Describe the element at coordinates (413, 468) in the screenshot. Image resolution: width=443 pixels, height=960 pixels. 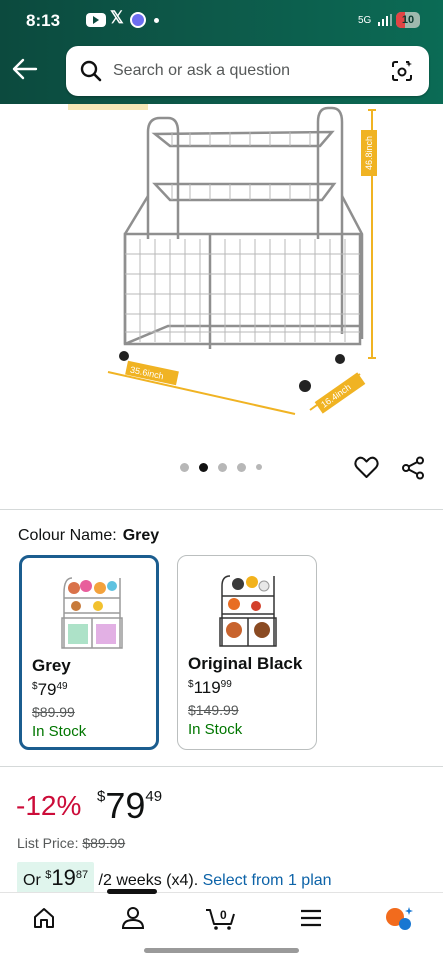
I see `share-icon` at that location.